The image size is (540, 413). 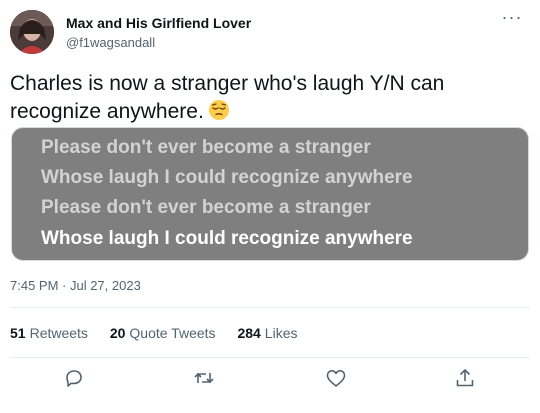 What do you see at coordinates (158, 23) in the screenshot?
I see `display-name: Max and His Girlfiend Lover` at bounding box center [158, 23].